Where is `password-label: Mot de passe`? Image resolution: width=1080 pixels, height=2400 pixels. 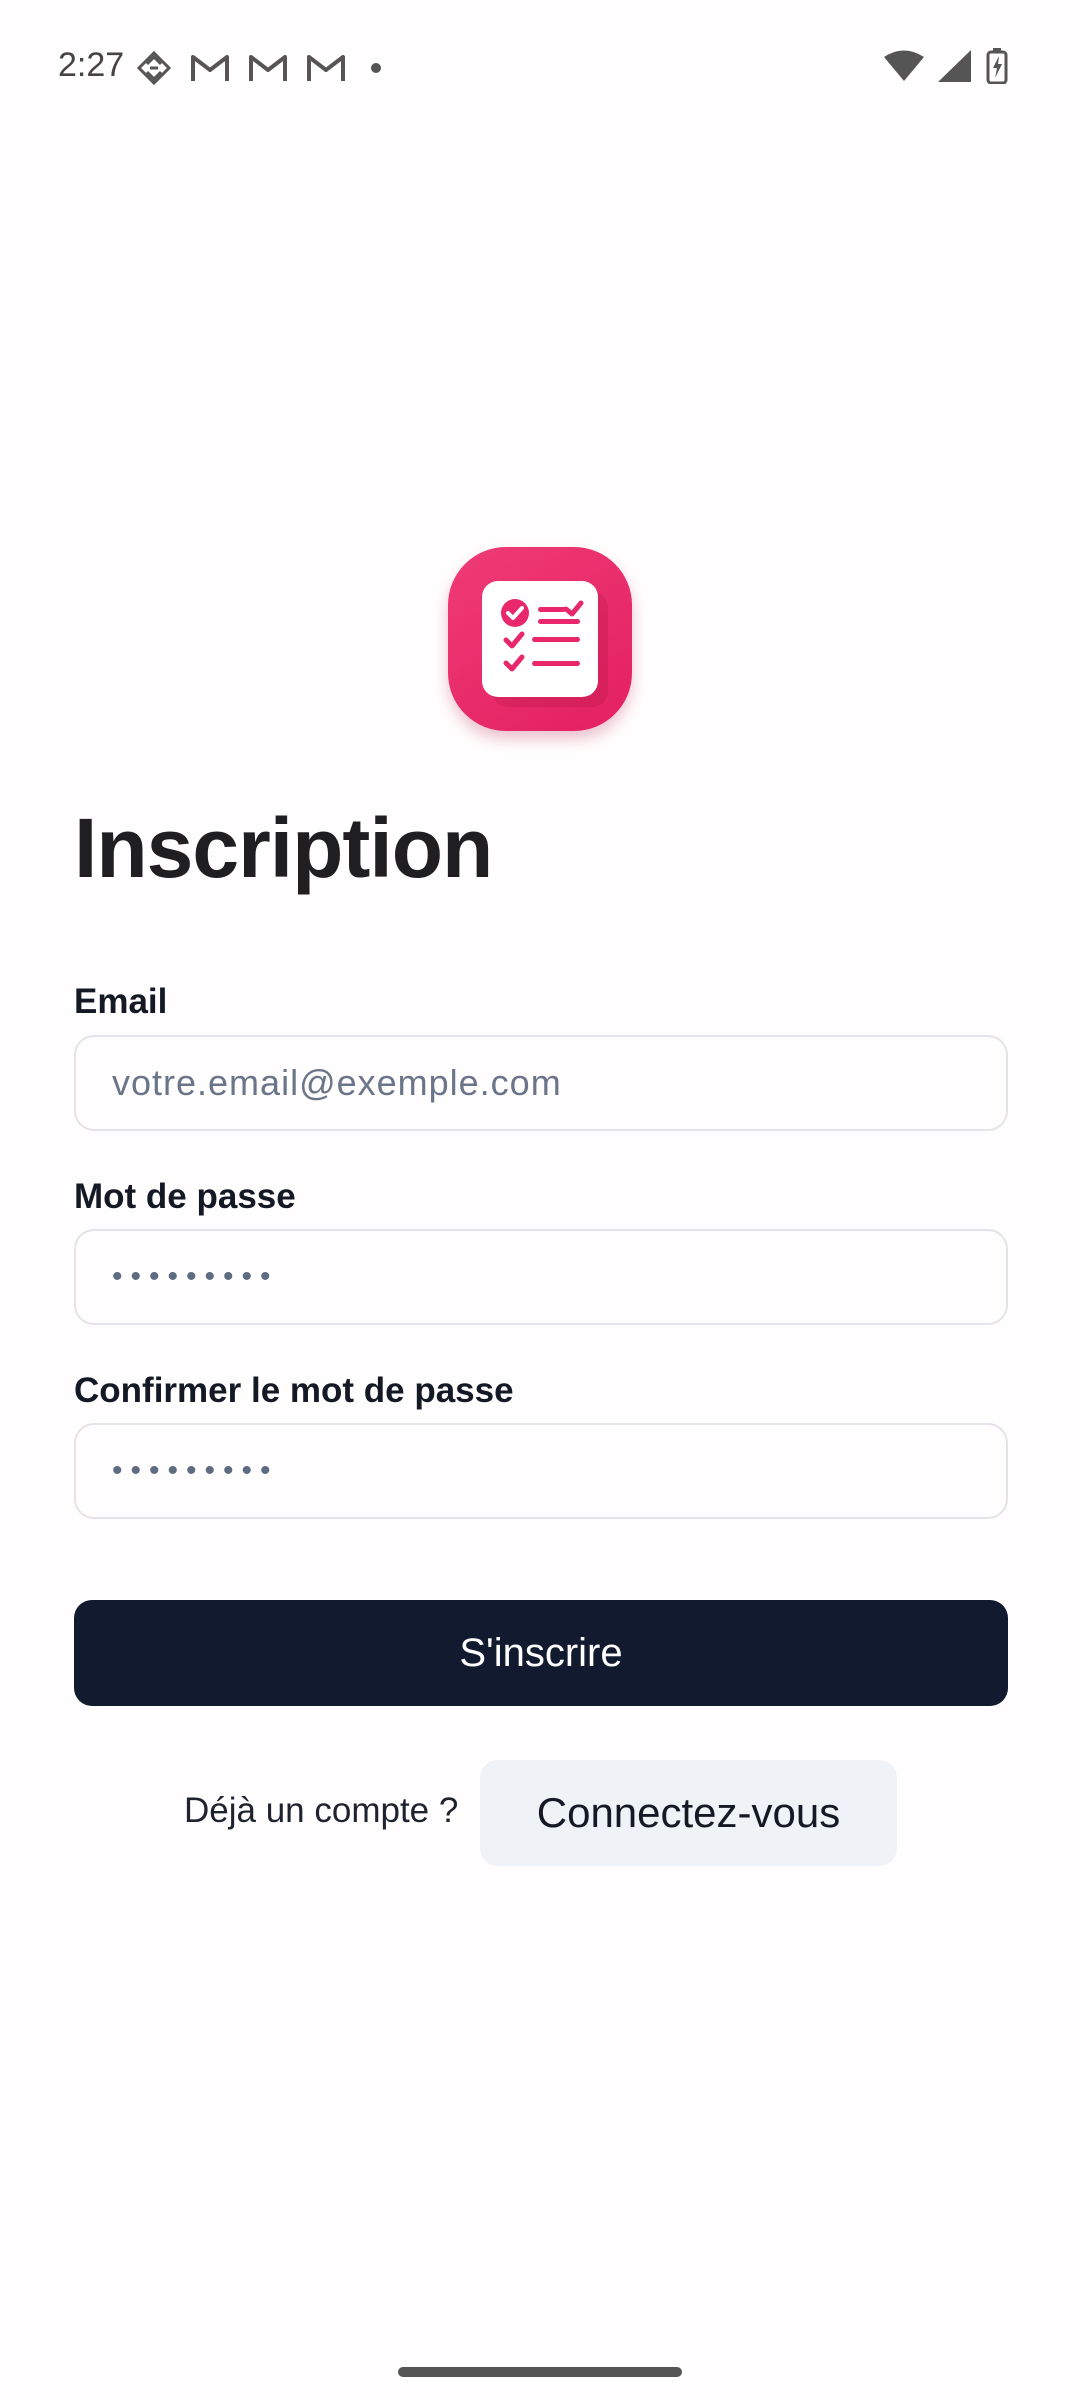 password-label: Mot de passe is located at coordinates (185, 1196).